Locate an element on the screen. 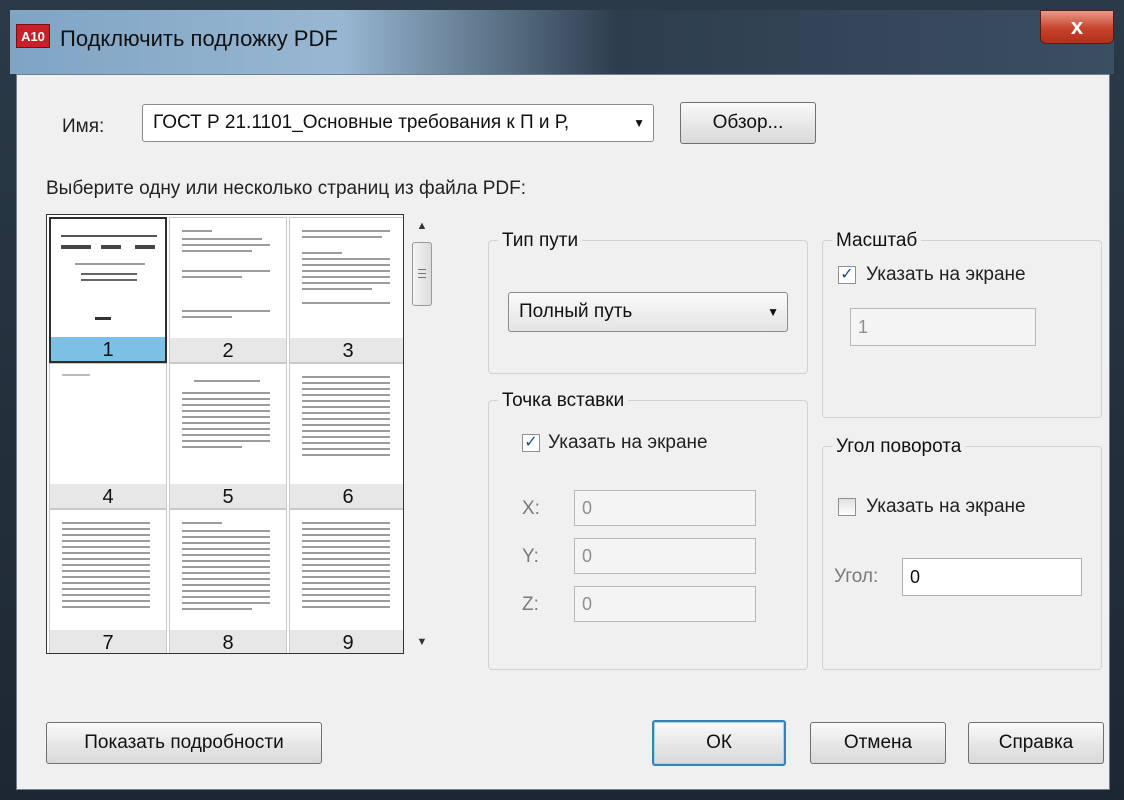  y-label: Y: is located at coordinates (530, 556).